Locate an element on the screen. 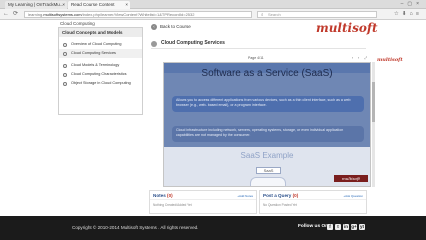 The height and width of the screenshot is (240, 426). section-title: Cloud Computing Services is located at coordinates (258, 43).